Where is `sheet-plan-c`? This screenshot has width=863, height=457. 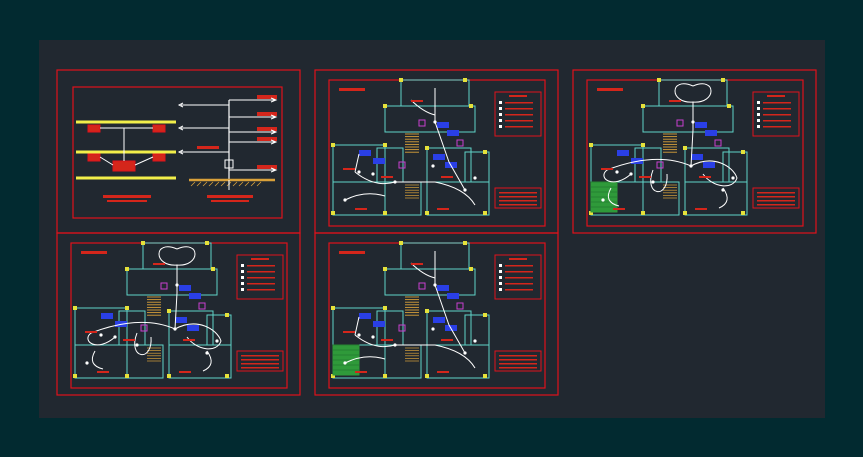 sheet-plan-c is located at coordinates (178, 314).